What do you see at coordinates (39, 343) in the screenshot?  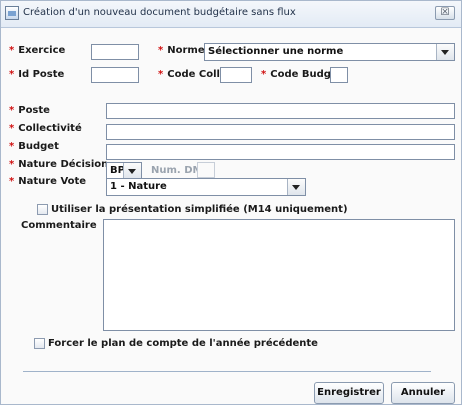 I see `force-plan-checkbox` at bounding box center [39, 343].